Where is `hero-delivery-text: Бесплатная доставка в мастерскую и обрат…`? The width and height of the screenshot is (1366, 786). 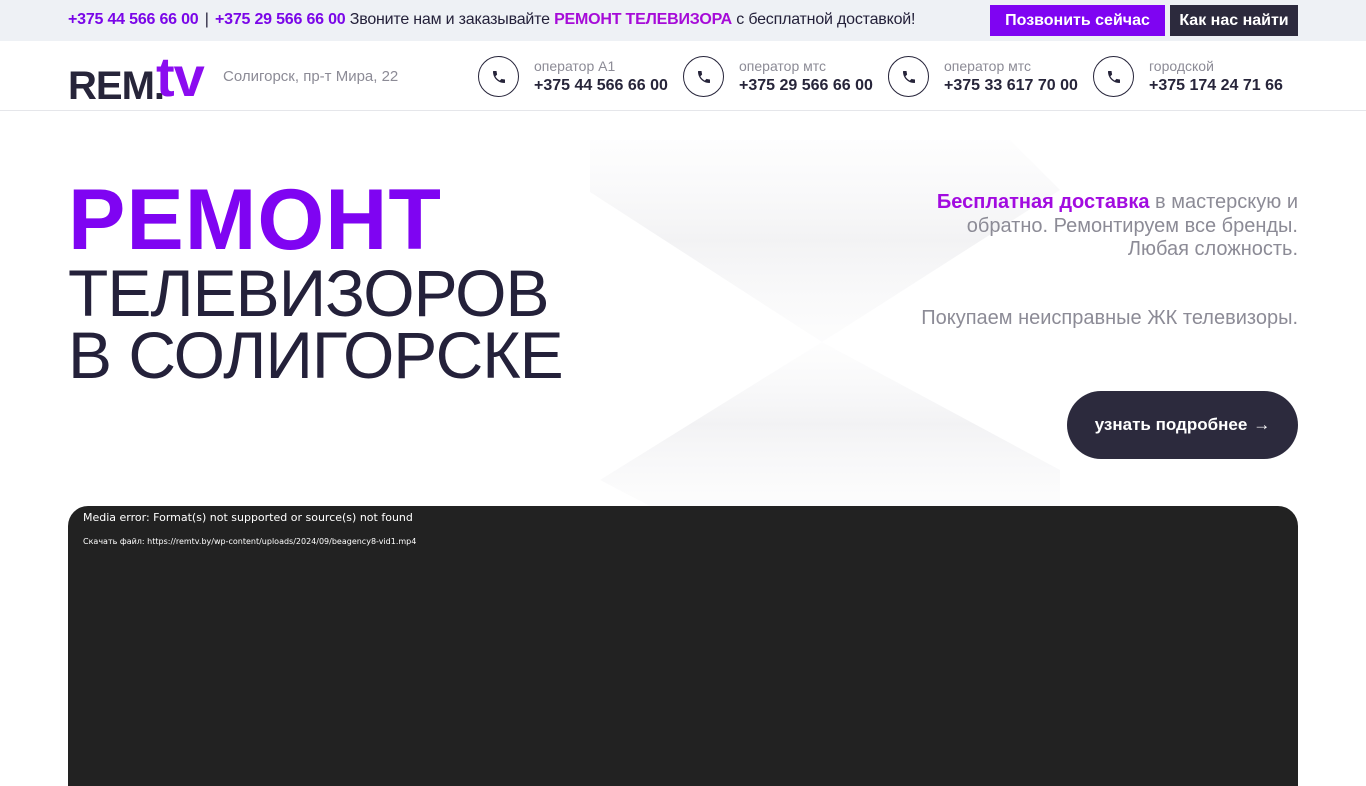 hero-delivery-text: Бесплатная доставка в мастерскую и обрат… is located at coordinates (1108, 226).